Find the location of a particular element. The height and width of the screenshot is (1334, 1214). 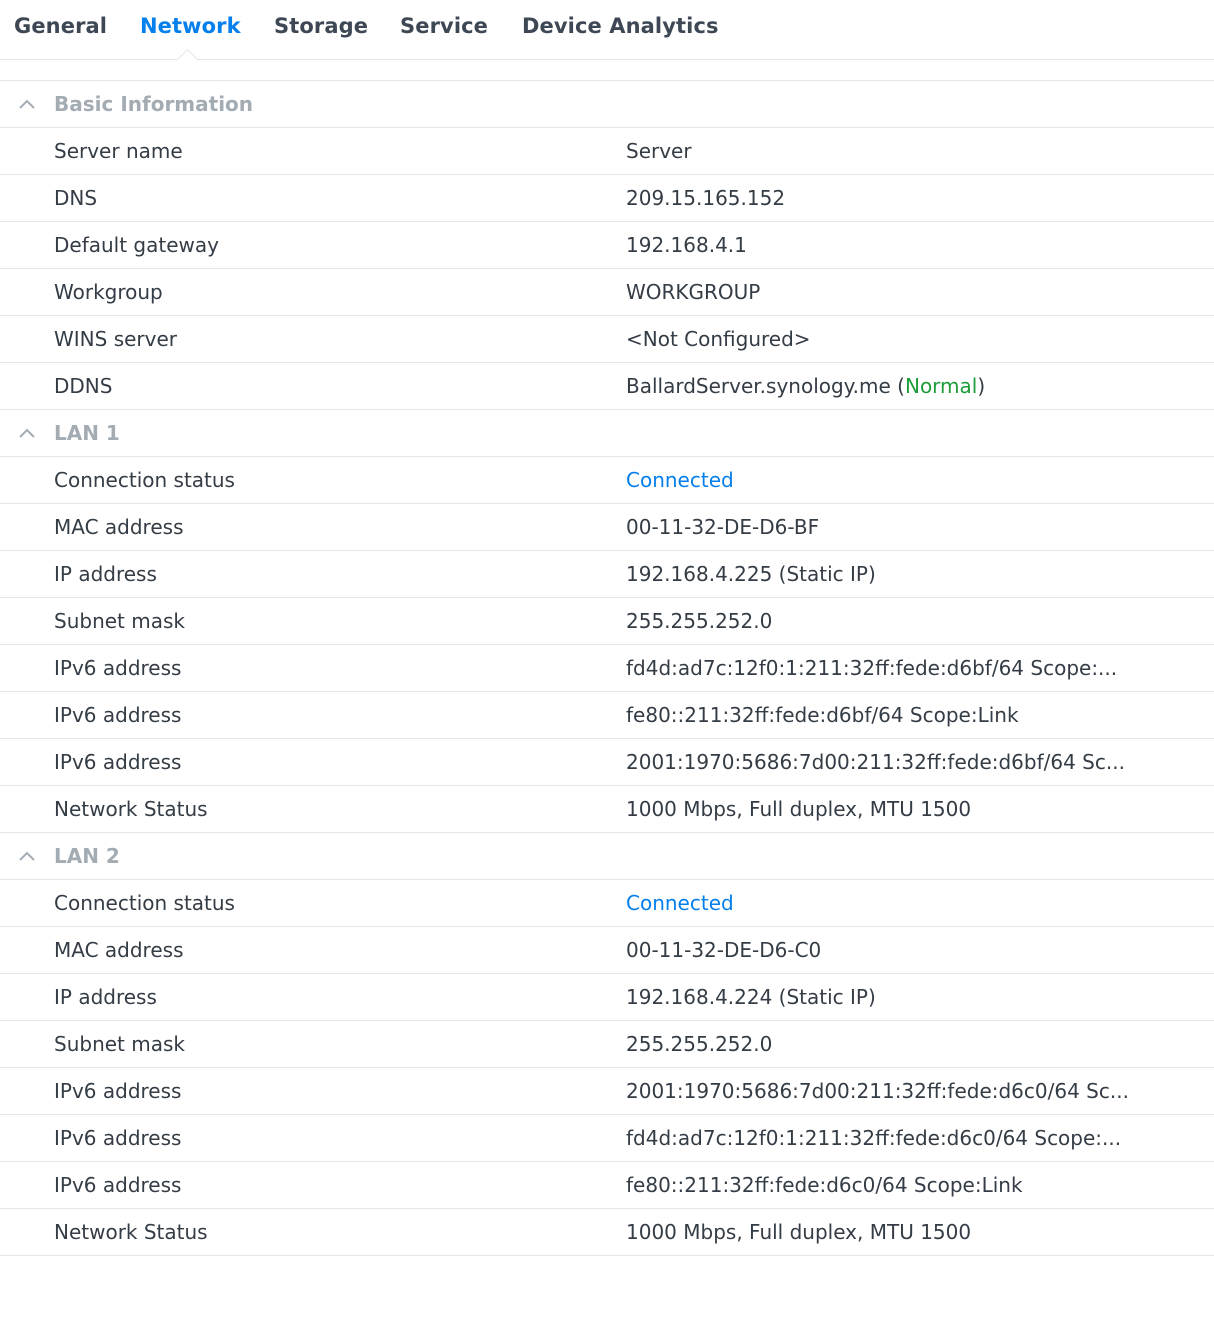

row-label: Default gateway is located at coordinates (136, 245).